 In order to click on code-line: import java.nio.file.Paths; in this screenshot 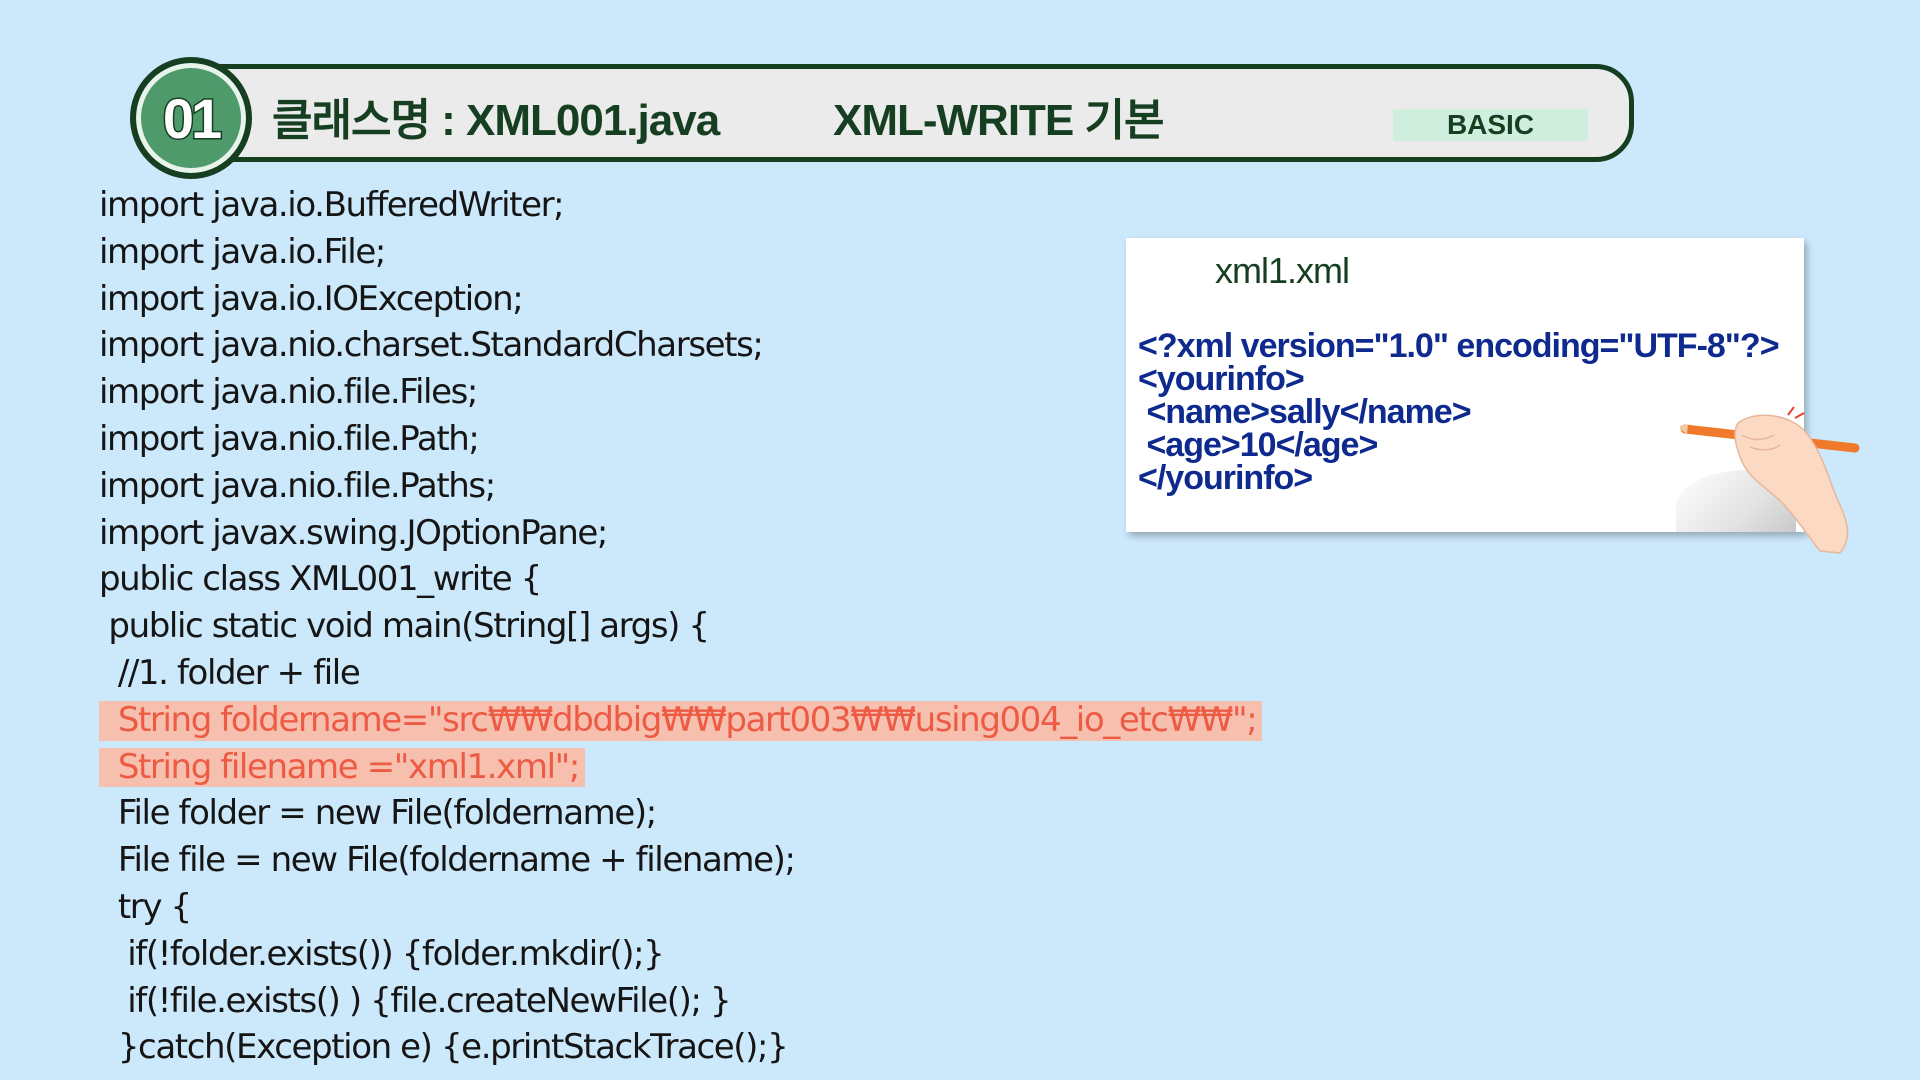, I will do `click(664, 486)`.